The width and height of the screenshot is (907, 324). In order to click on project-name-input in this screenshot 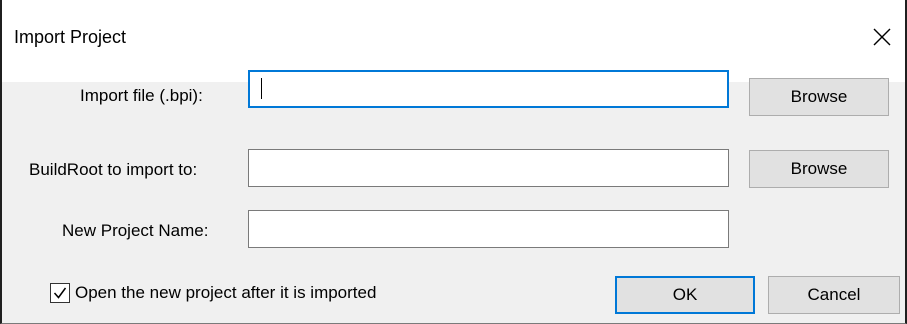, I will do `click(488, 229)`.